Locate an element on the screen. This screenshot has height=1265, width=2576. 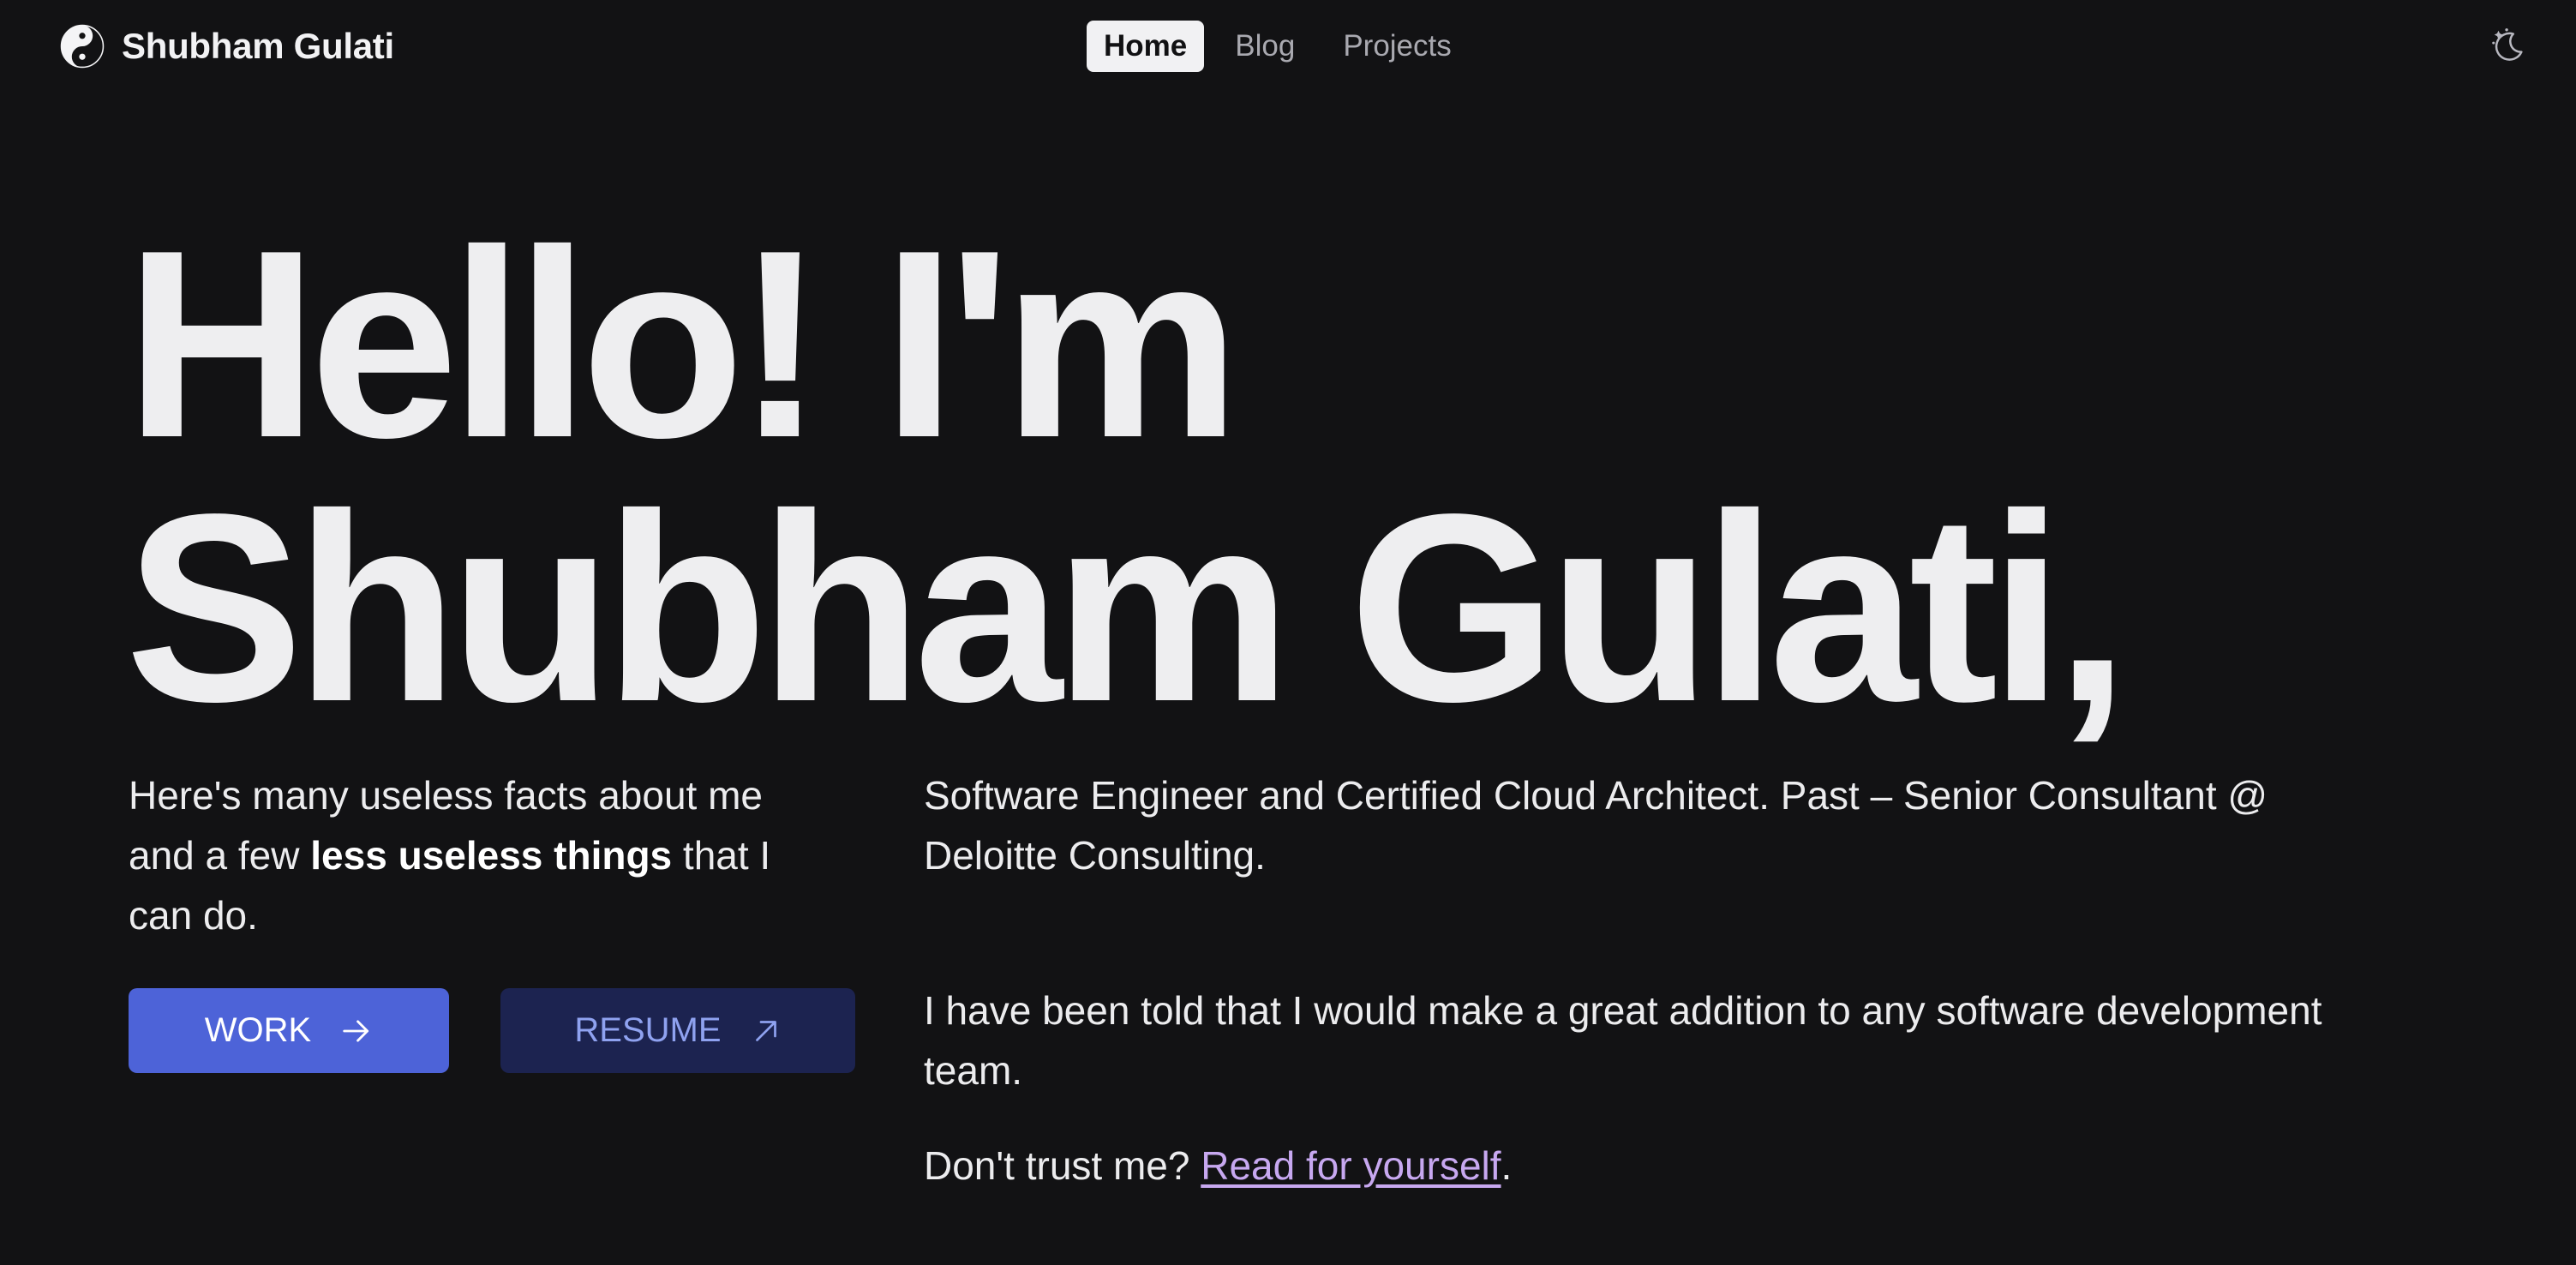
moon-stars-icon is located at coordinates (2508, 45).